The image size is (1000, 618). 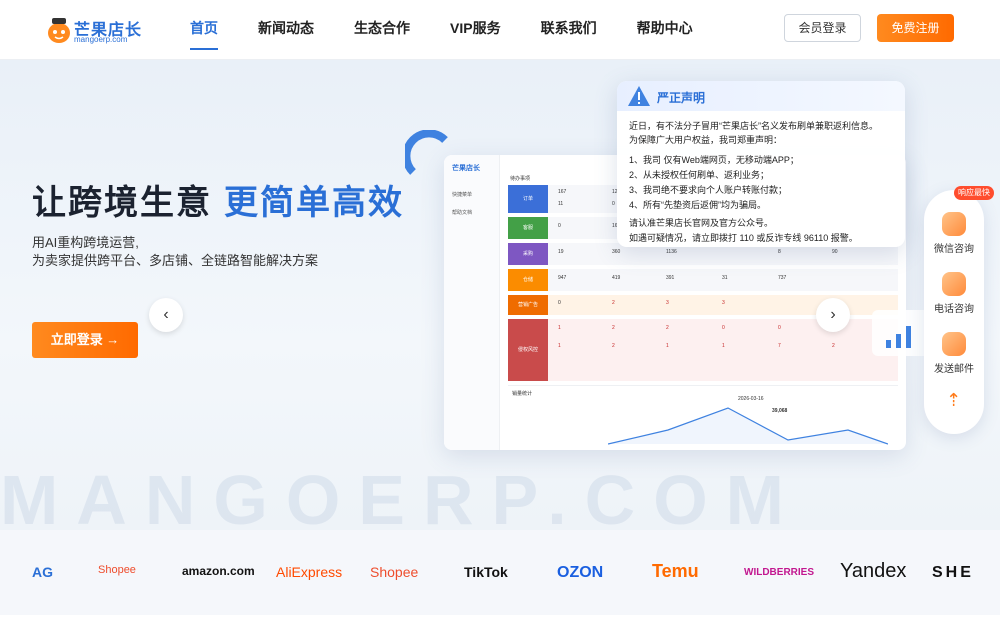 I want to click on row-tag: 客服, so click(x=528, y=228).